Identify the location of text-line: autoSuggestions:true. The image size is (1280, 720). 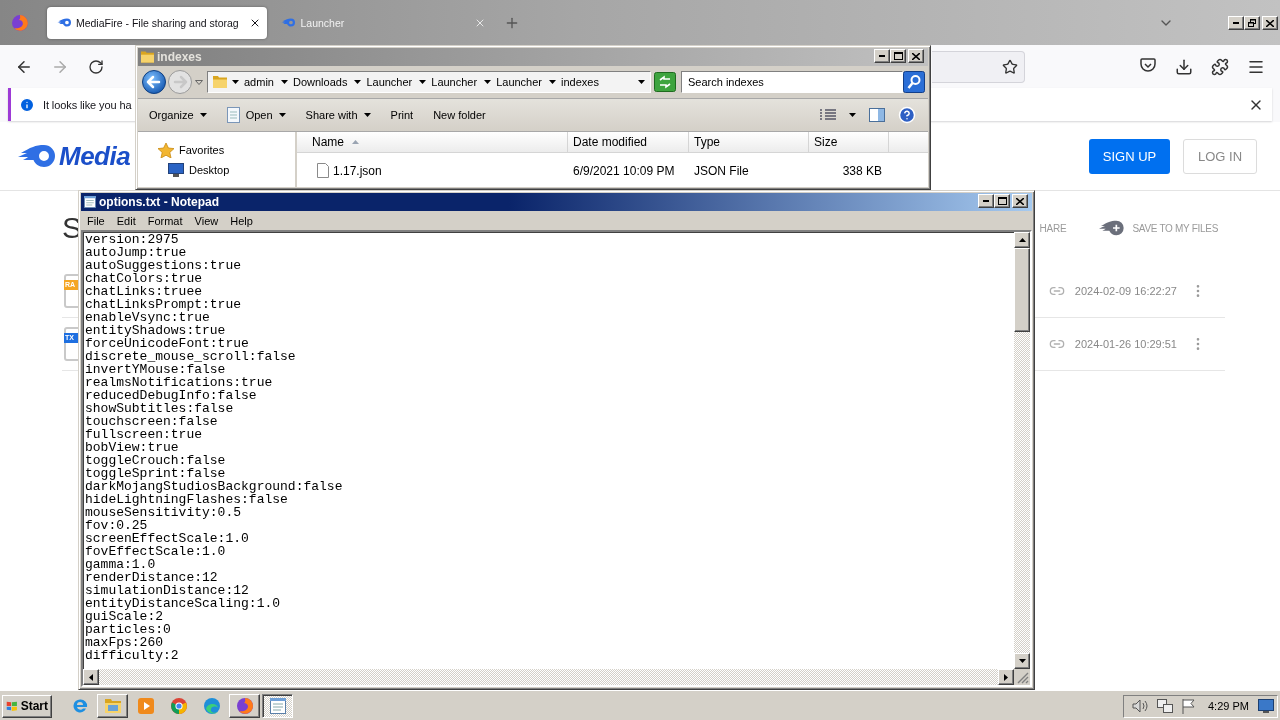
(164, 265).